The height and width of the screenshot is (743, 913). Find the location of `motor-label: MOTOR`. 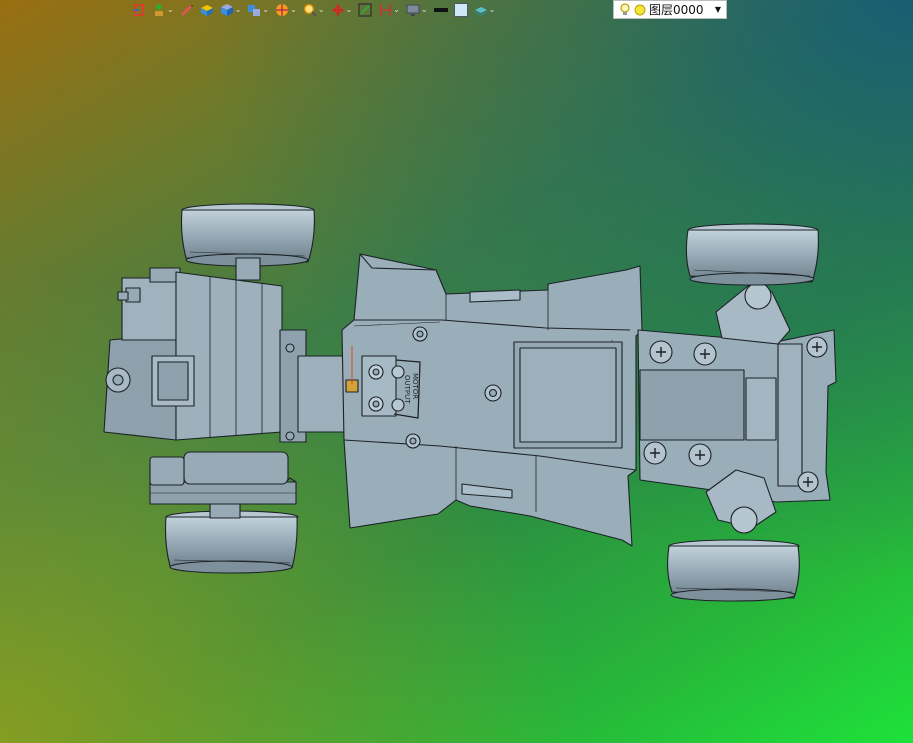

motor-label: MOTOR is located at coordinates (415, 386).